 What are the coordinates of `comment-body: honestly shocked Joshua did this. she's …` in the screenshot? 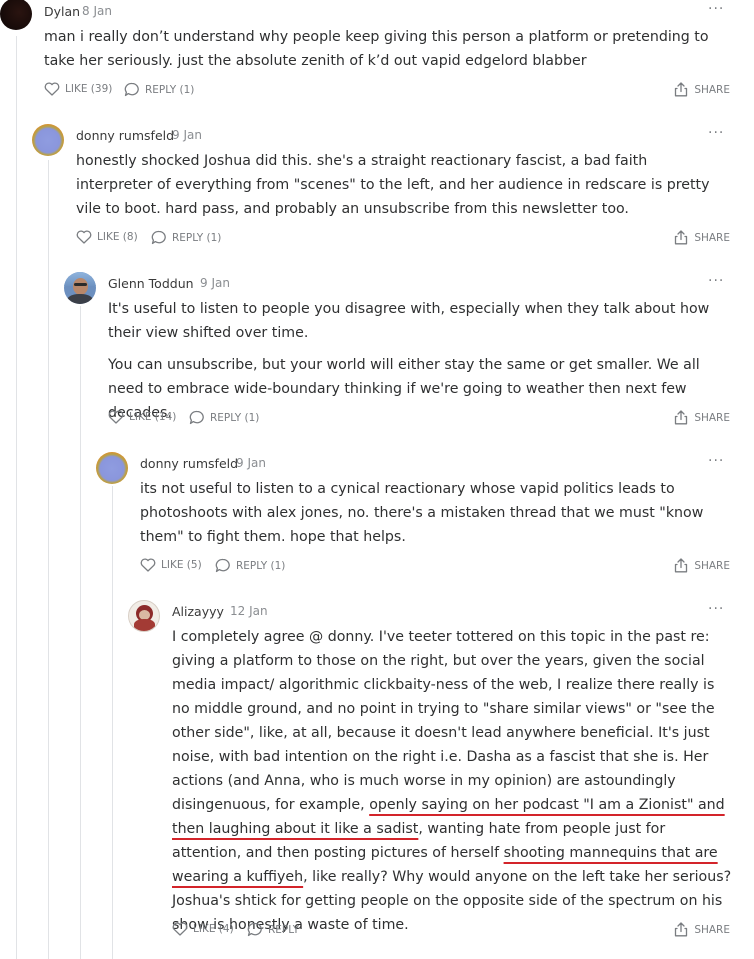 It's located at (396, 185).